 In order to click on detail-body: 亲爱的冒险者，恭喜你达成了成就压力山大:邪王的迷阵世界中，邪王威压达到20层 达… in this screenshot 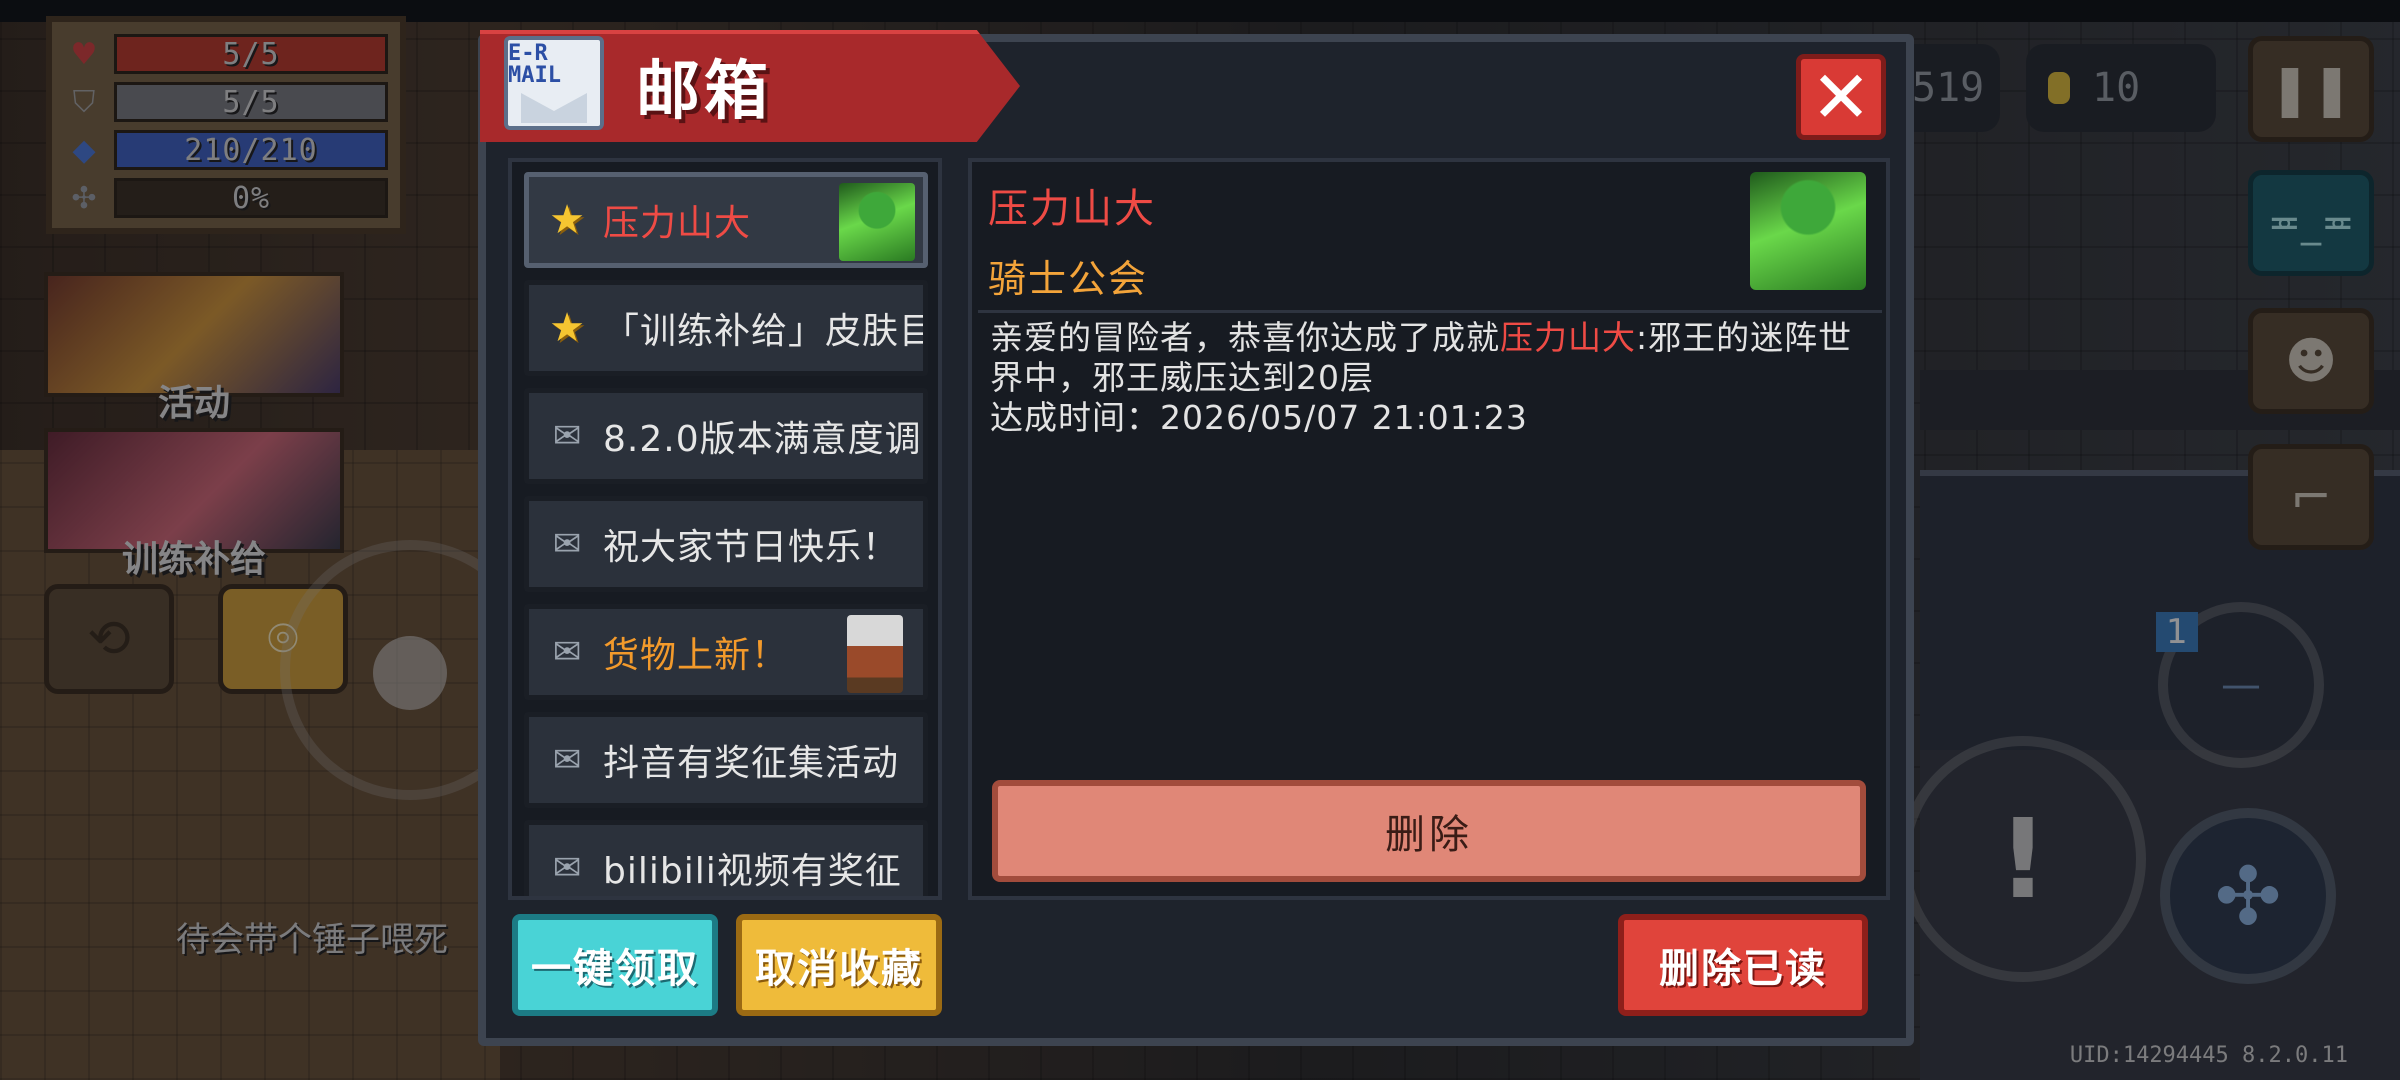, I will do `click(1425, 378)`.